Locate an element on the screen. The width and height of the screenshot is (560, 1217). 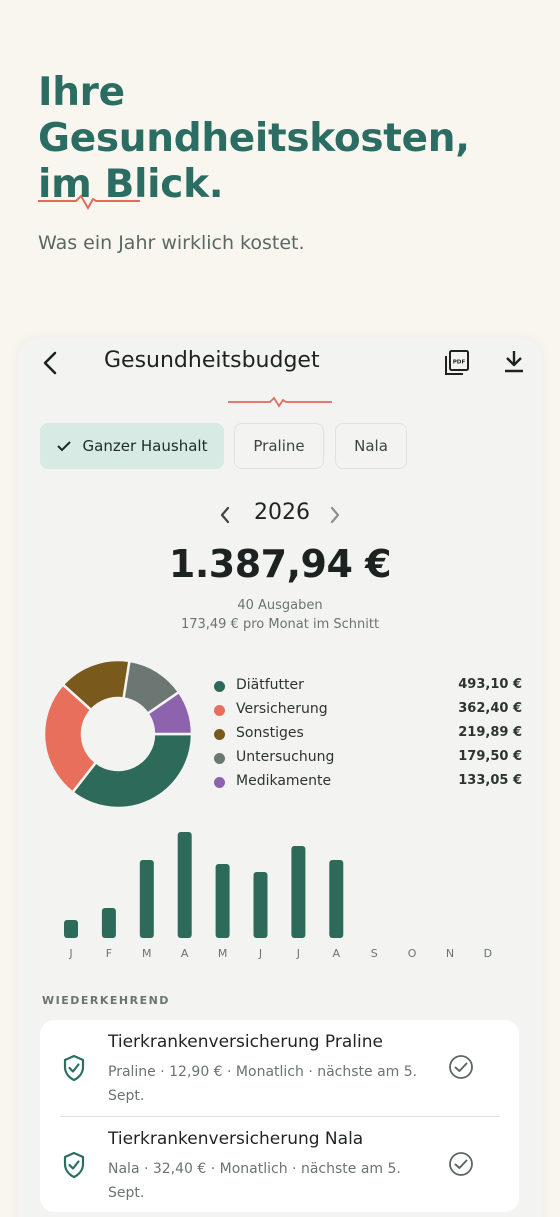
legend-label: Versicherung is located at coordinates (282, 709).